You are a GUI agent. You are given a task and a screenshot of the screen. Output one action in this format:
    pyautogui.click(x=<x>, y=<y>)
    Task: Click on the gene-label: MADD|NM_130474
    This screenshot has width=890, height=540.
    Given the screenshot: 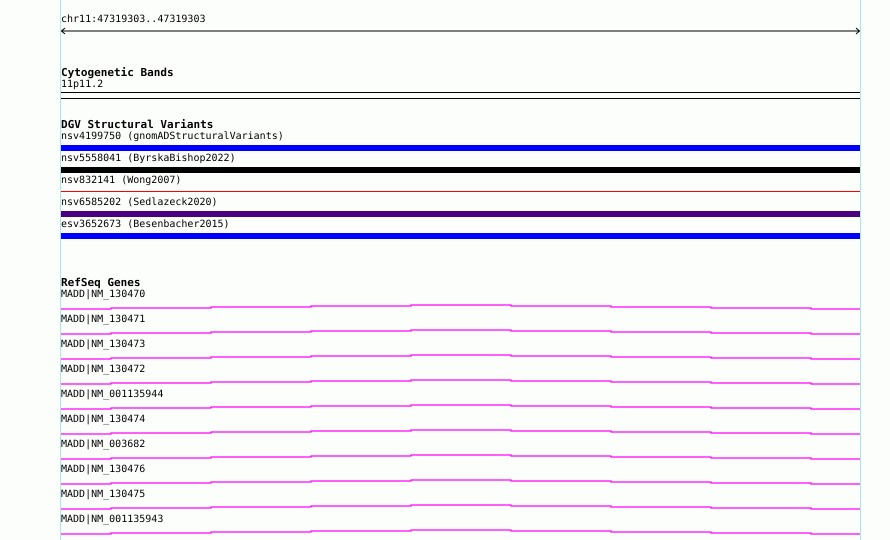 What is the action you would take?
    pyautogui.click(x=103, y=420)
    